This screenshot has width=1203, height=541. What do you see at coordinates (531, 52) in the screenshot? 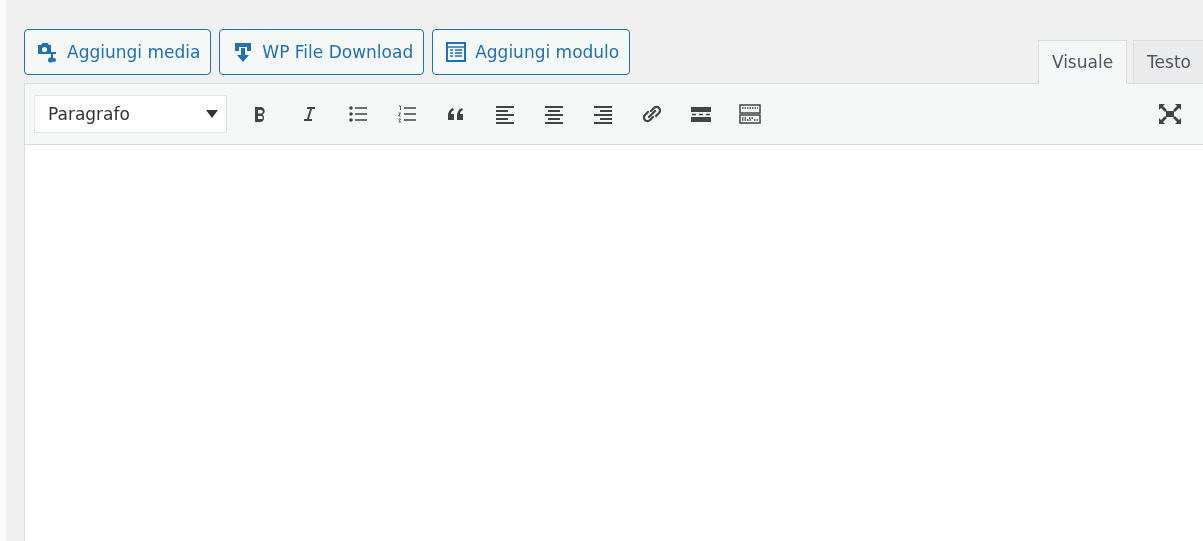
I see `add-form-button: Aggiungi modulo` at bounding box center [531, 52].